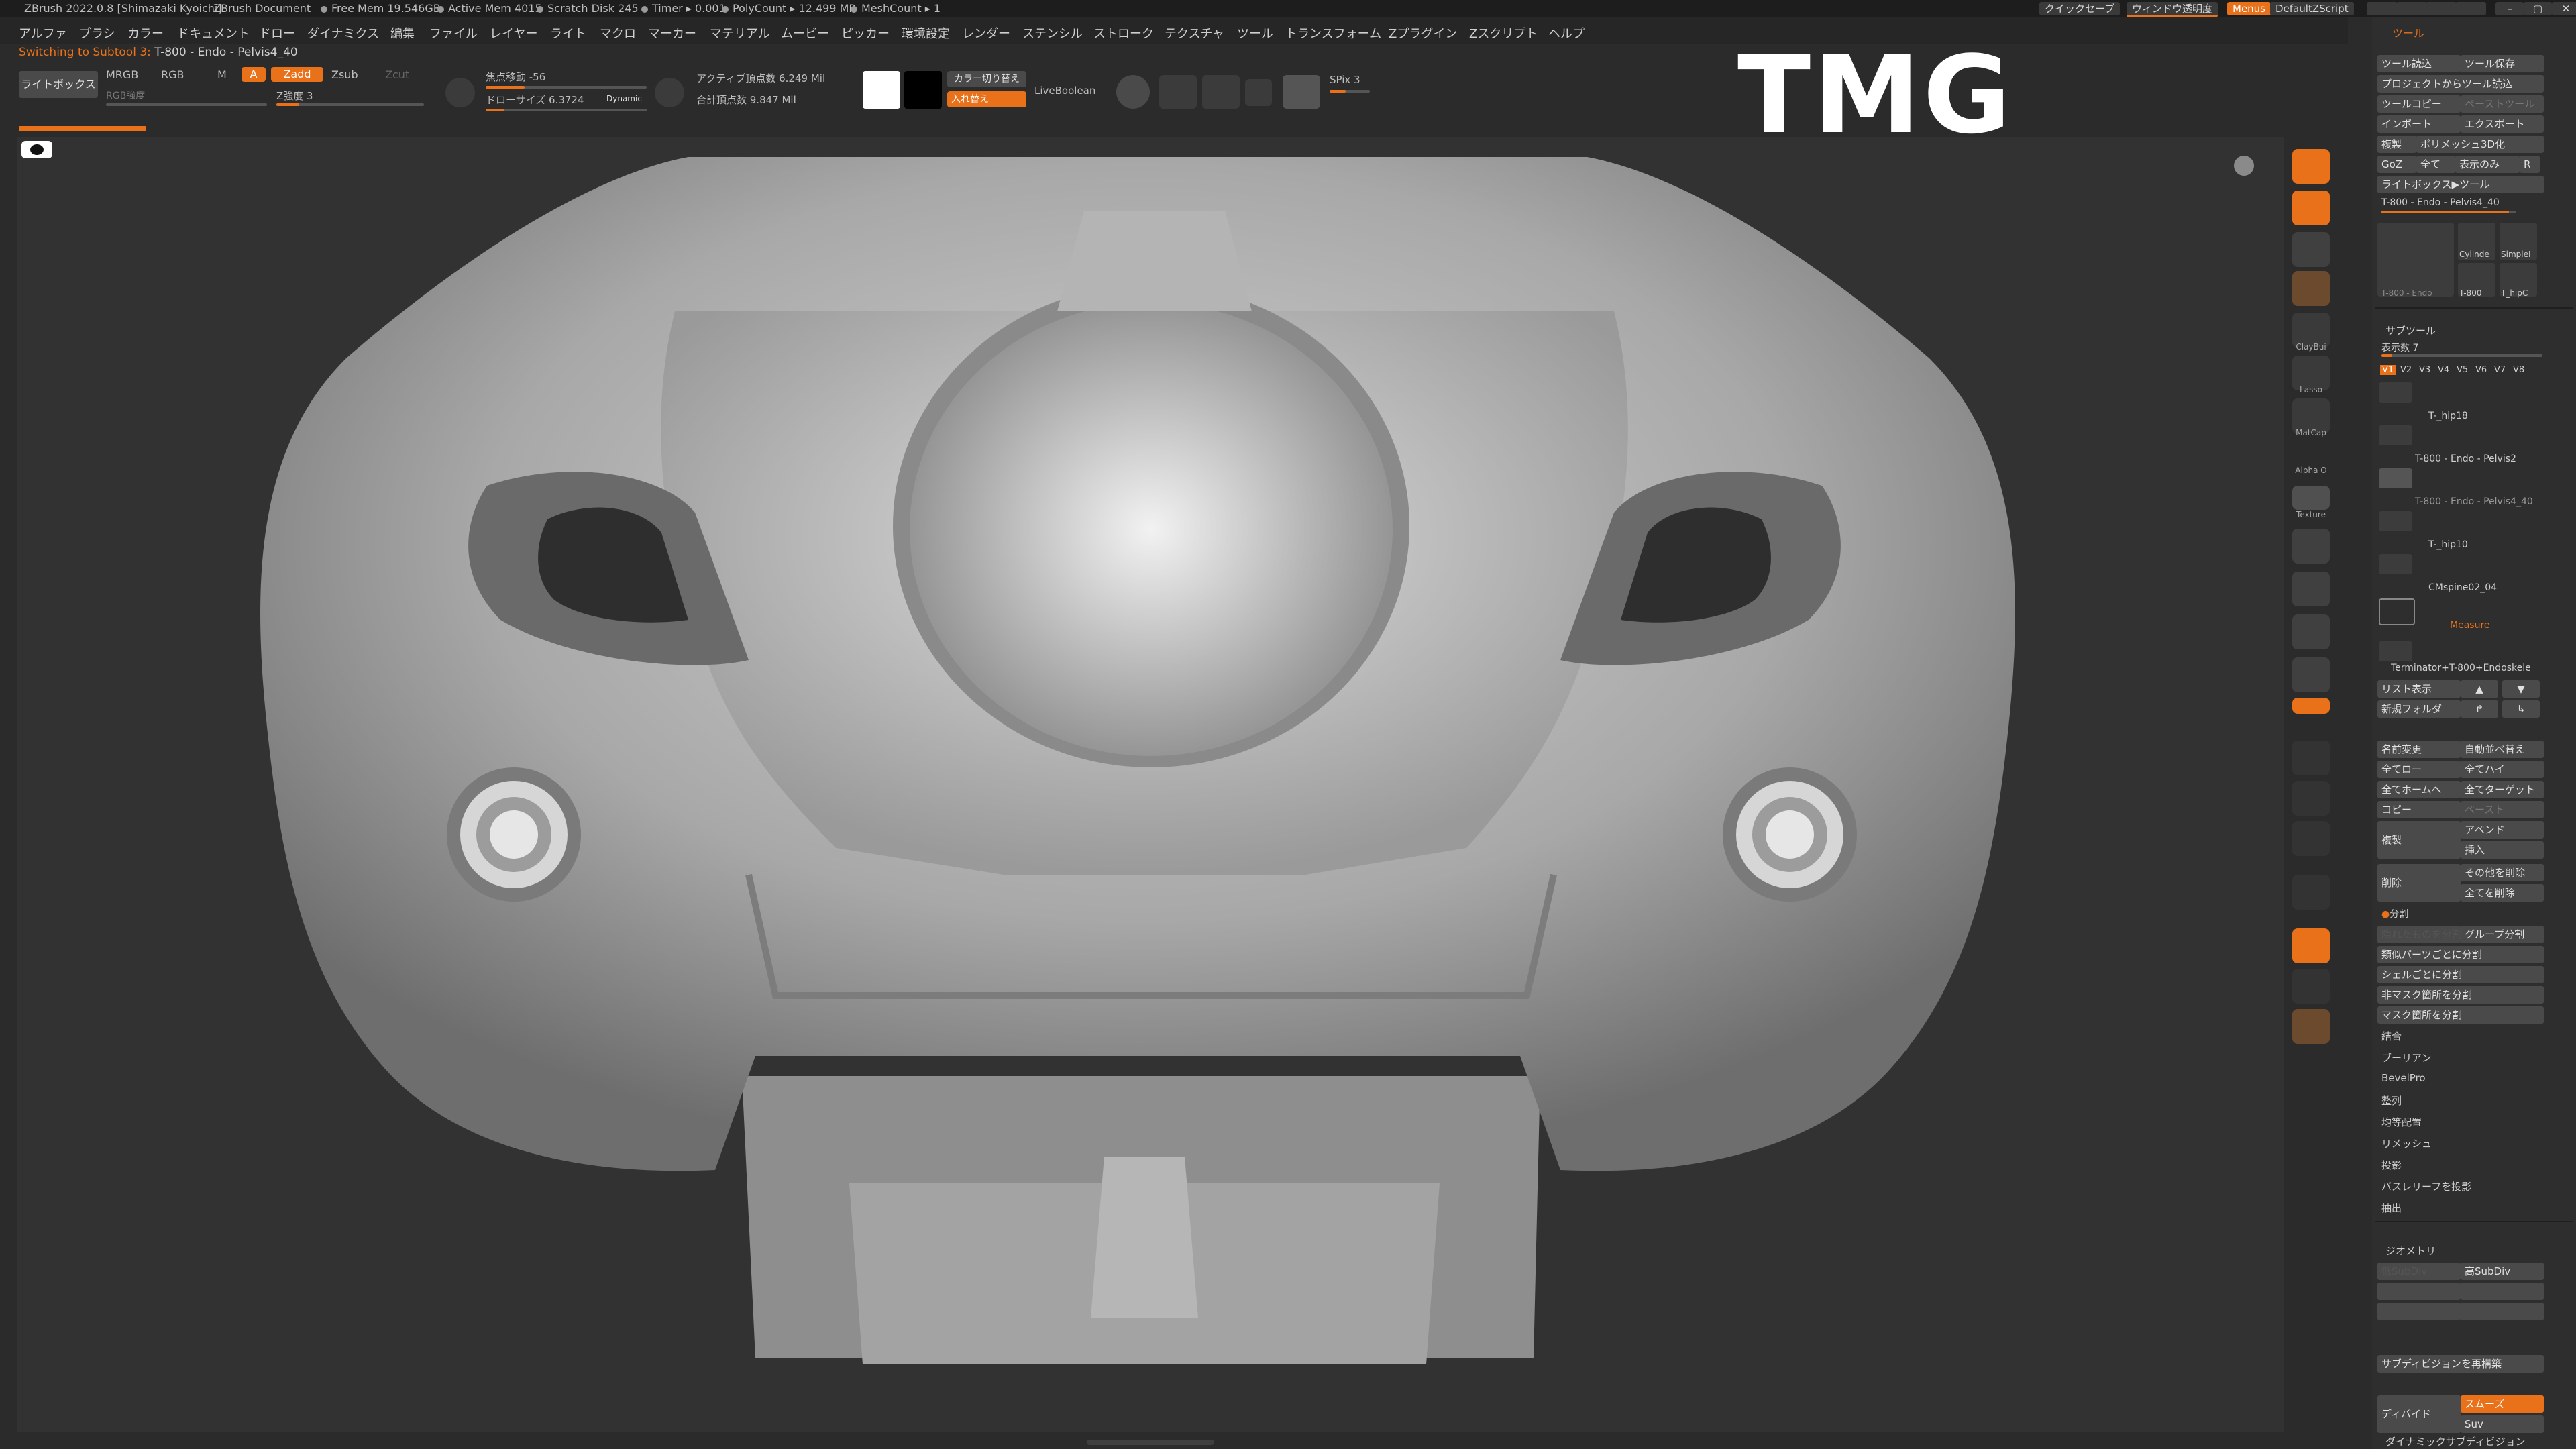  I want to click on move-up-icon: ▲, so click(2479, 689).